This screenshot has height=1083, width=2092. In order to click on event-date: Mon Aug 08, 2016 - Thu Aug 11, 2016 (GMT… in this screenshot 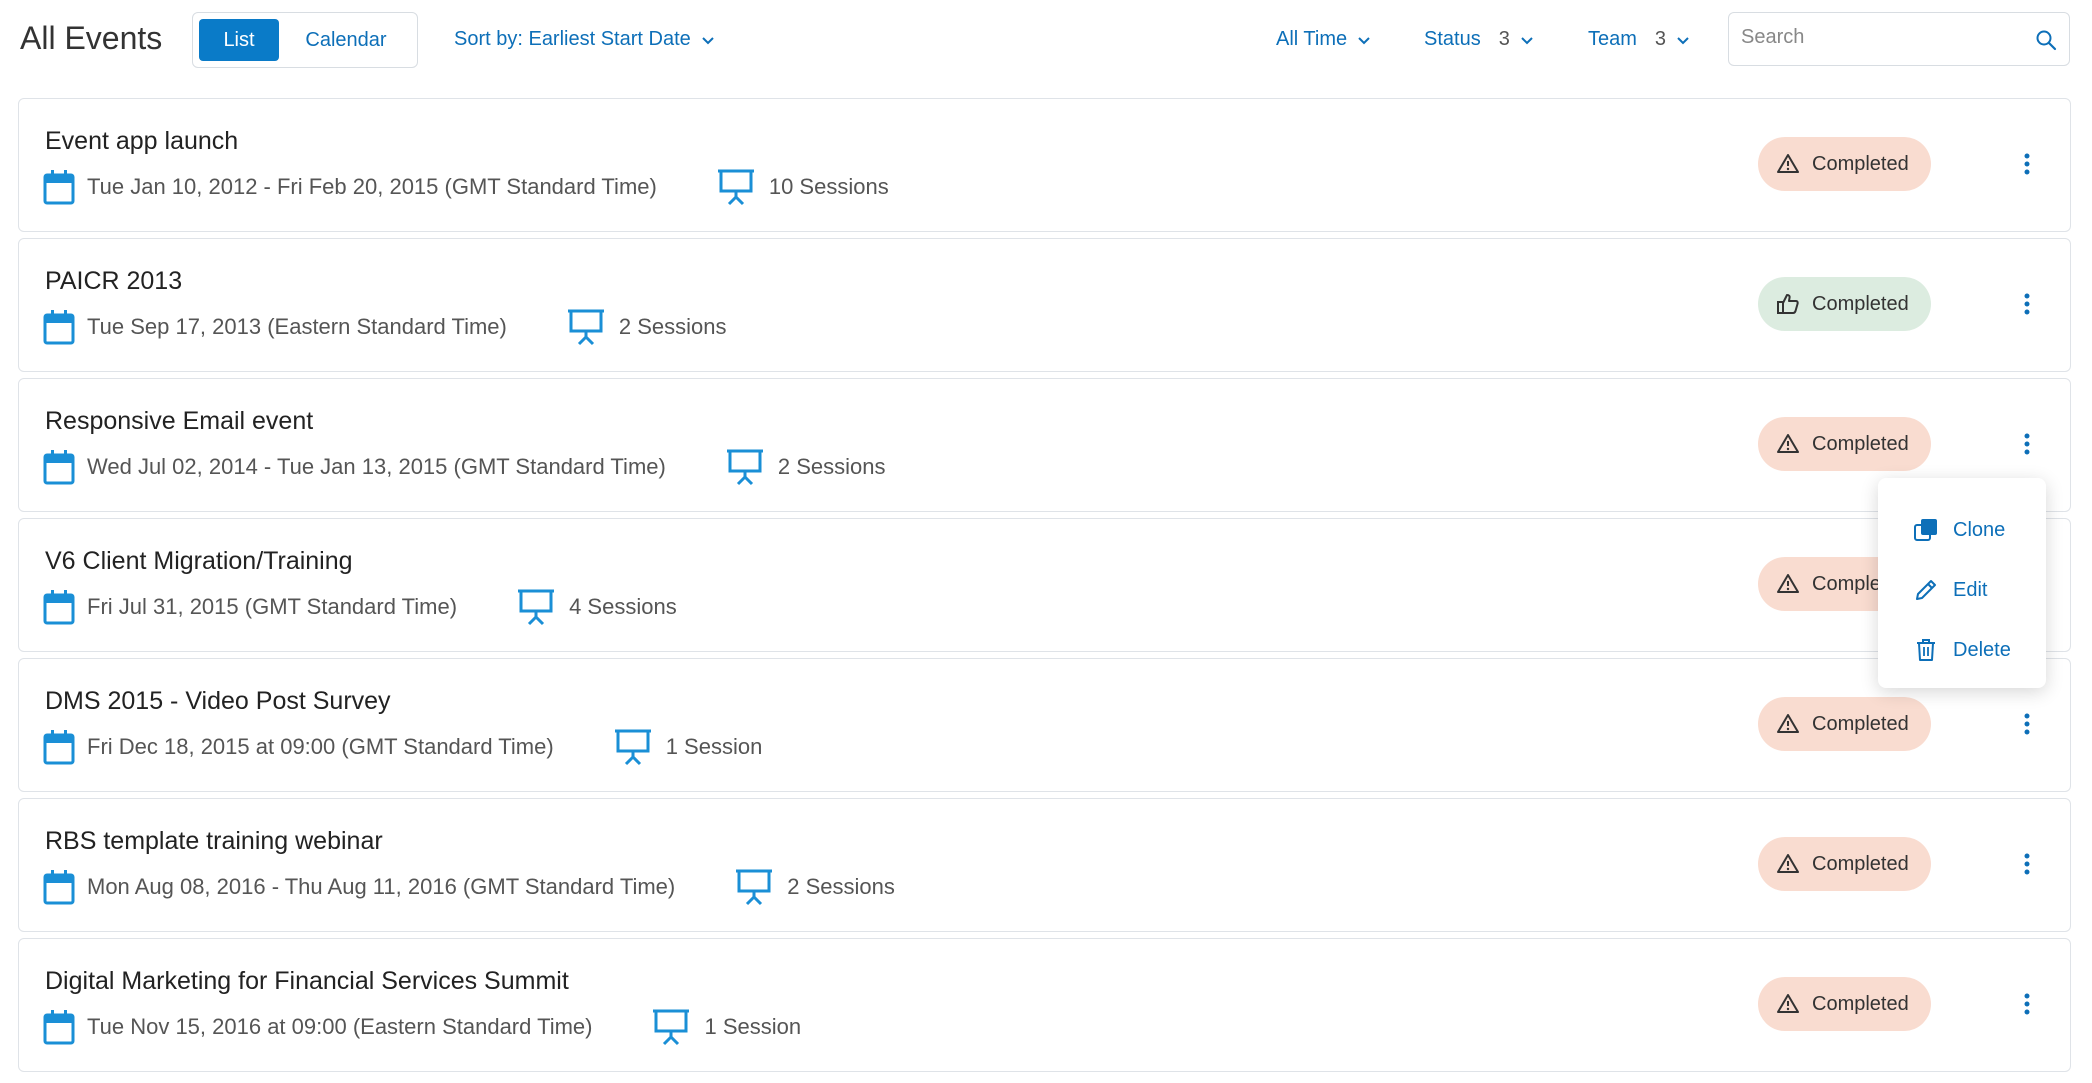, I will do `click(381, 886)`.